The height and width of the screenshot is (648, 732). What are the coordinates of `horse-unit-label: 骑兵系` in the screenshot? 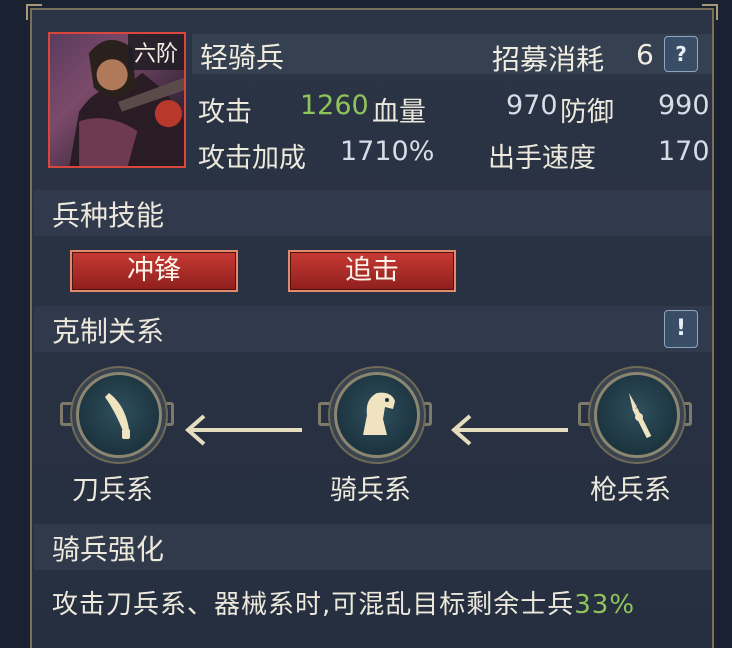 It's located at (370, 490).